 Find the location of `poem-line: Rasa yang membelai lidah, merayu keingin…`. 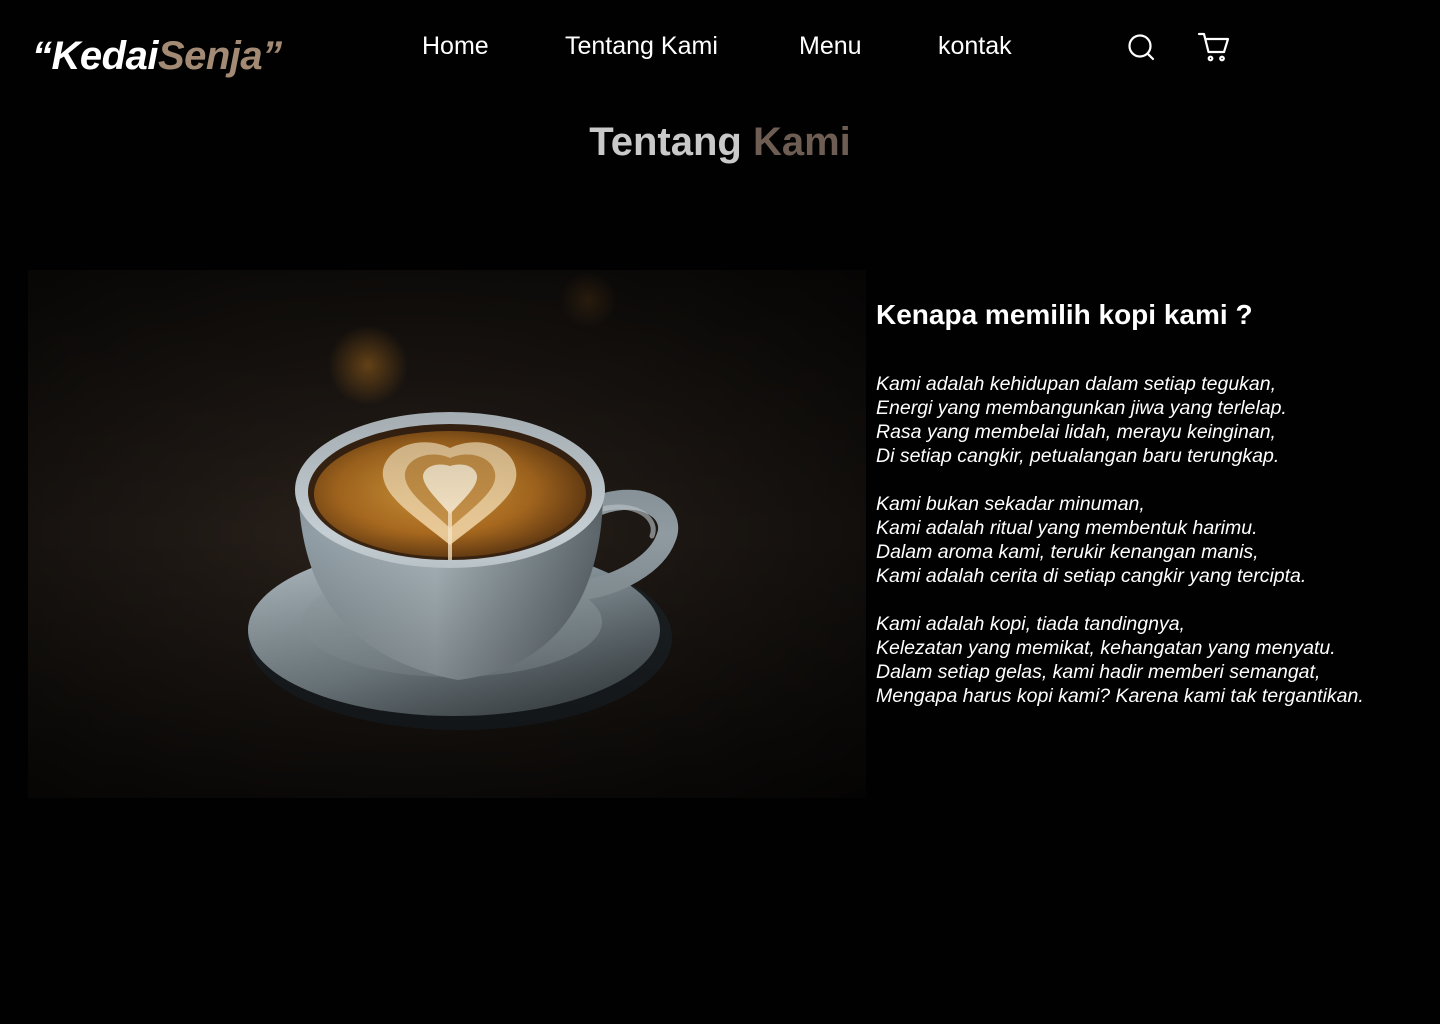

poem-line: Rasa yang membelai lidah, merayu keingin… is located at coordinates (1076, 432).